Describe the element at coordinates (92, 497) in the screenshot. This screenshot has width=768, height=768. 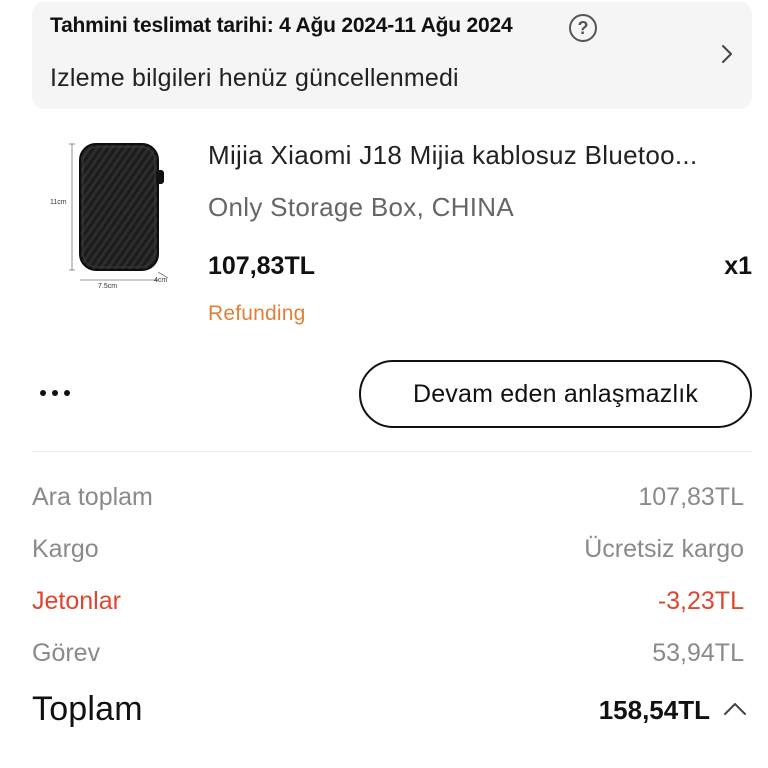
I see `subtotal-label: Ara toplam` at that location.